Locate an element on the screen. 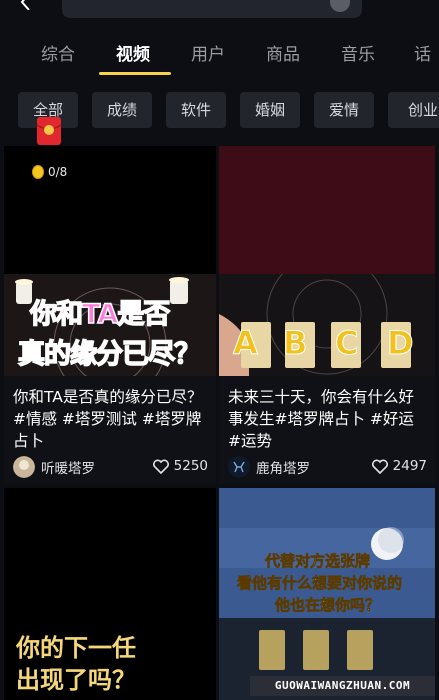 The image size is (439, 700). card-info: 你和TA是否真的缘分已尽？#情感 #塔罗测试 #塔罗牌占卜 听暖塔罗 5250 is located at coordinates (110, 430).